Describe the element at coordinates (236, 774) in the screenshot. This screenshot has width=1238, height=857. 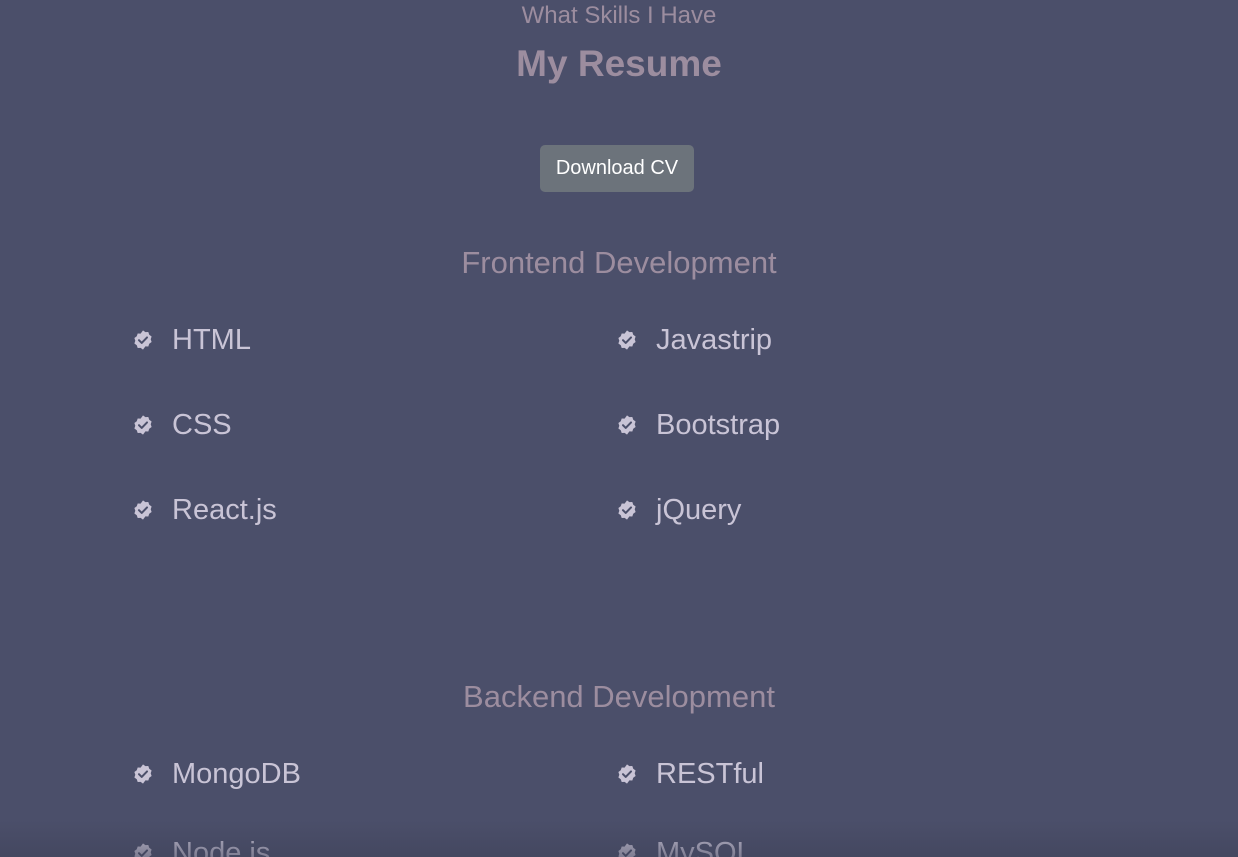
I see `skill-label: MongoDB` at that location.